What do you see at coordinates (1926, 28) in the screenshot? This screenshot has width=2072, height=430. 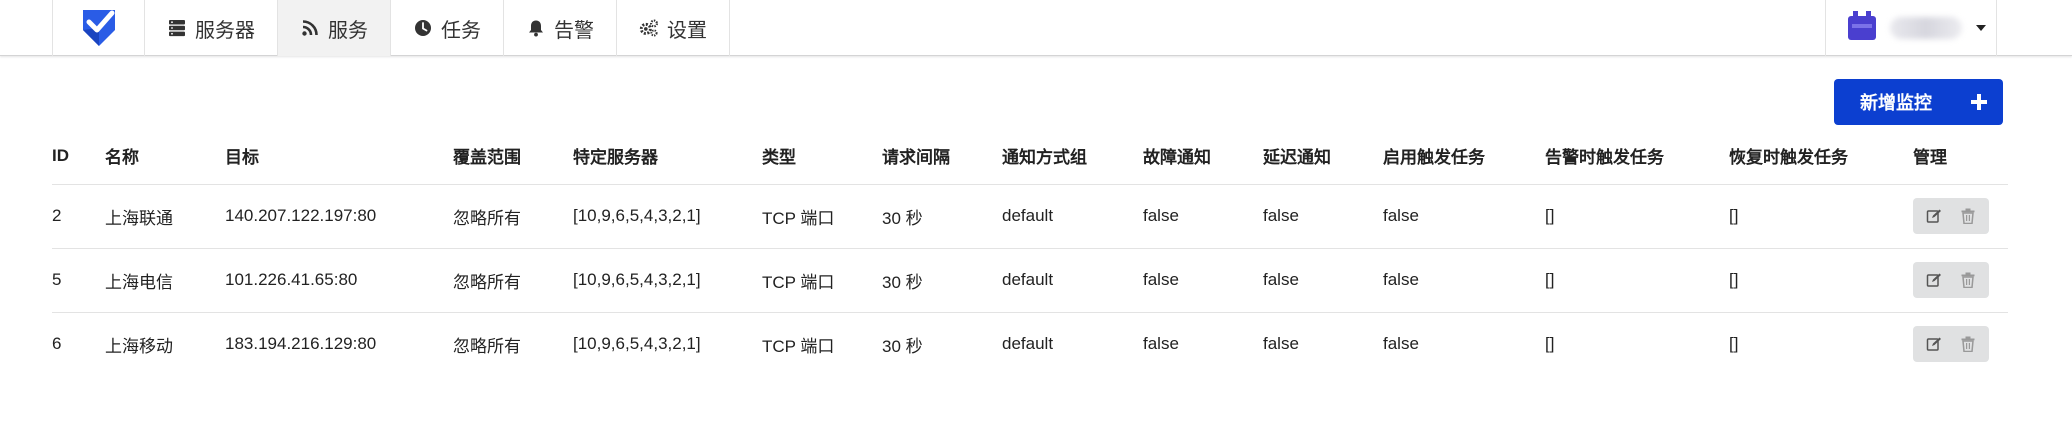 I see `username-redacted` at bounding box center [1926, 28].